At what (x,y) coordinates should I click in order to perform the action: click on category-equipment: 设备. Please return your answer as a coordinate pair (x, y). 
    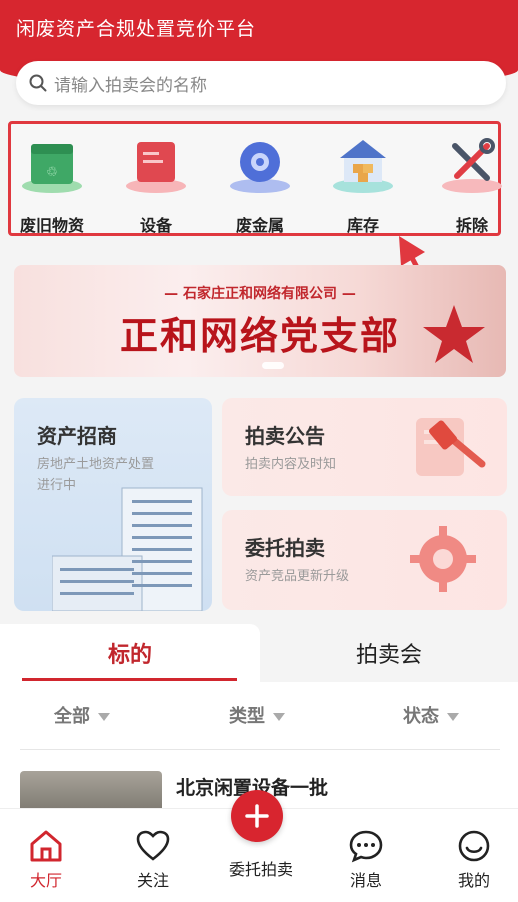
    Looking at the image, I should click on (156, 185).